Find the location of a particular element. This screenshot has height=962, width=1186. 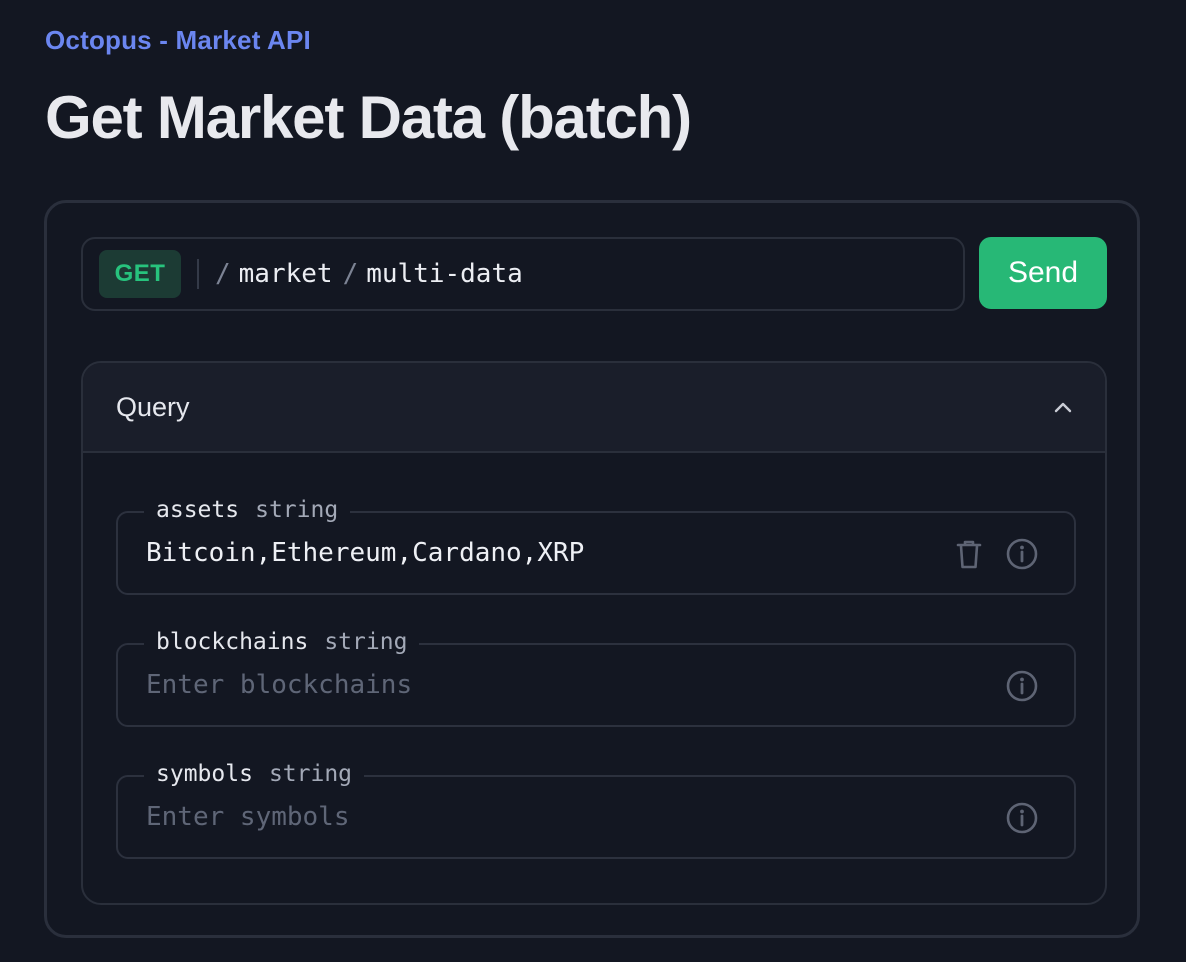

param-assets: assets string is located at coordinates (596, 545).